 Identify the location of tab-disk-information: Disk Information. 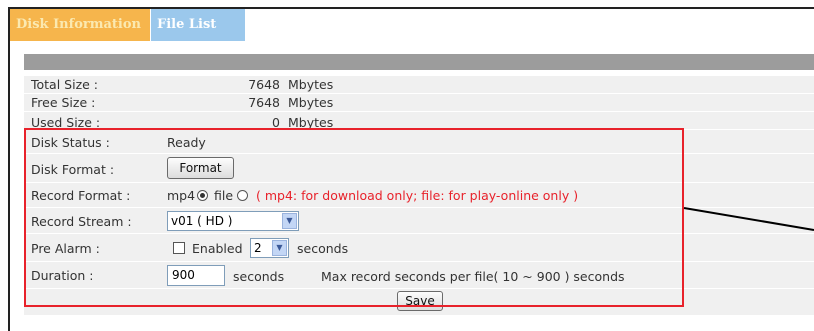
(86, 25).